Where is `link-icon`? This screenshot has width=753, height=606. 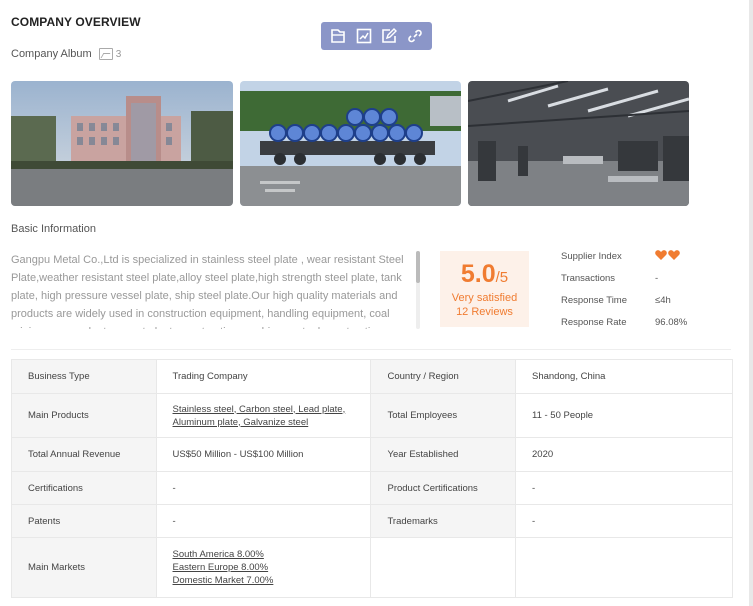 link-icon is located at coordinates (415, 36).